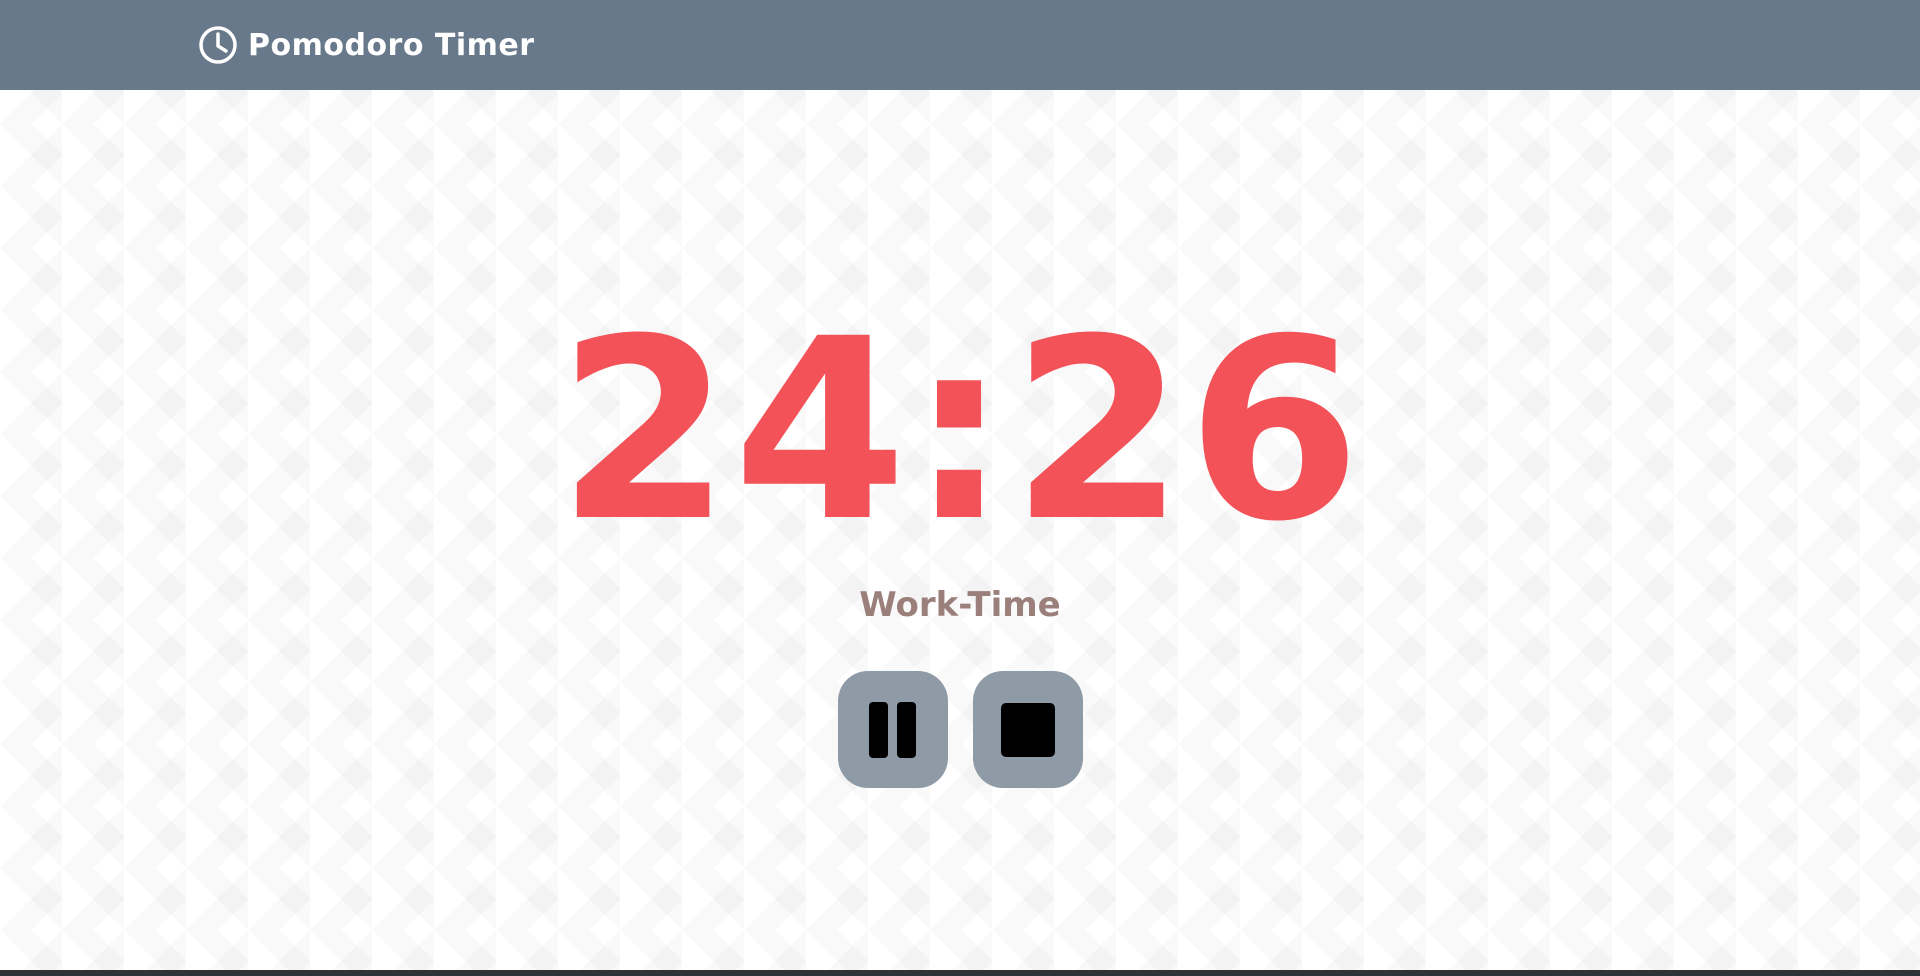 The height and width of the screenshot is (976, 1920). I want to click on timer-controls, so click(960, 729).